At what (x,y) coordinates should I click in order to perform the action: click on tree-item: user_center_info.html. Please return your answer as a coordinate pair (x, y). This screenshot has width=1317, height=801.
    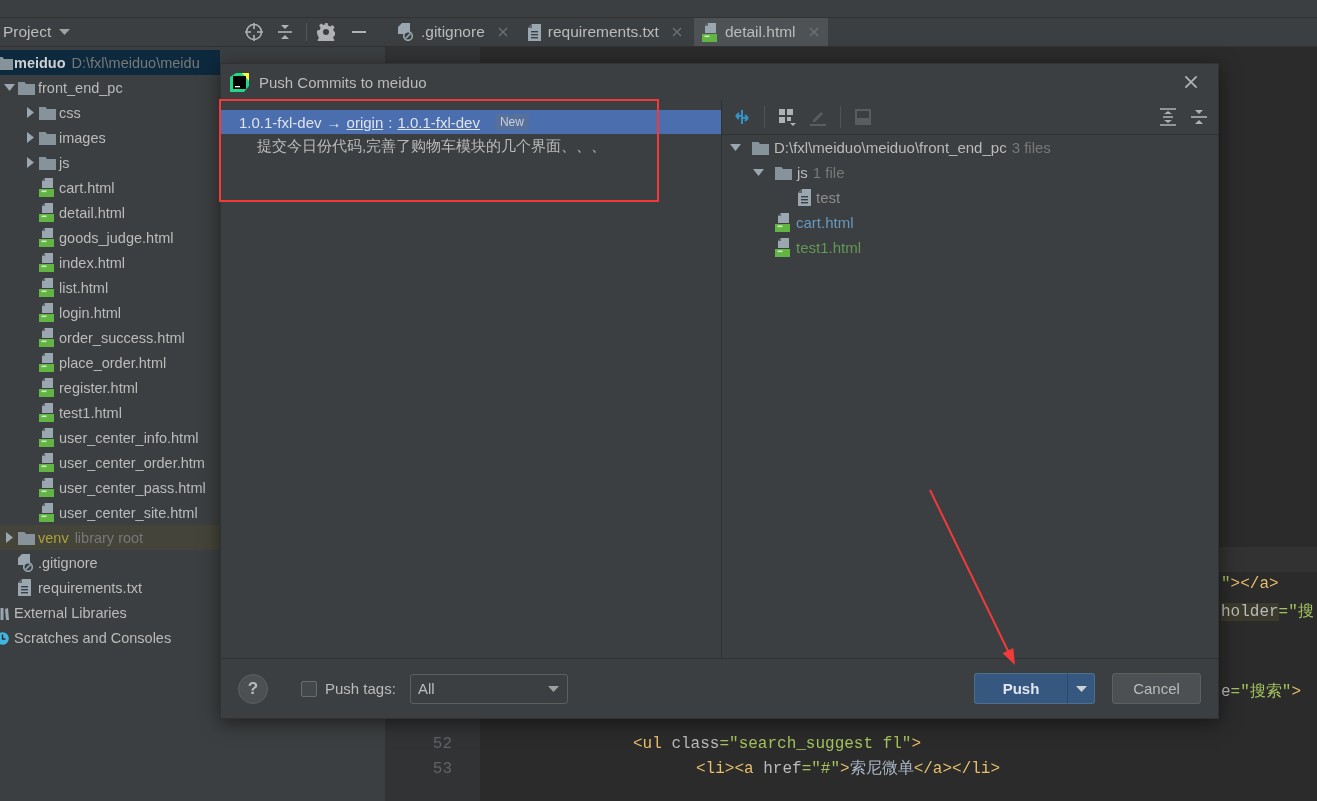
    Looking at the image, I should click on (110, 437).